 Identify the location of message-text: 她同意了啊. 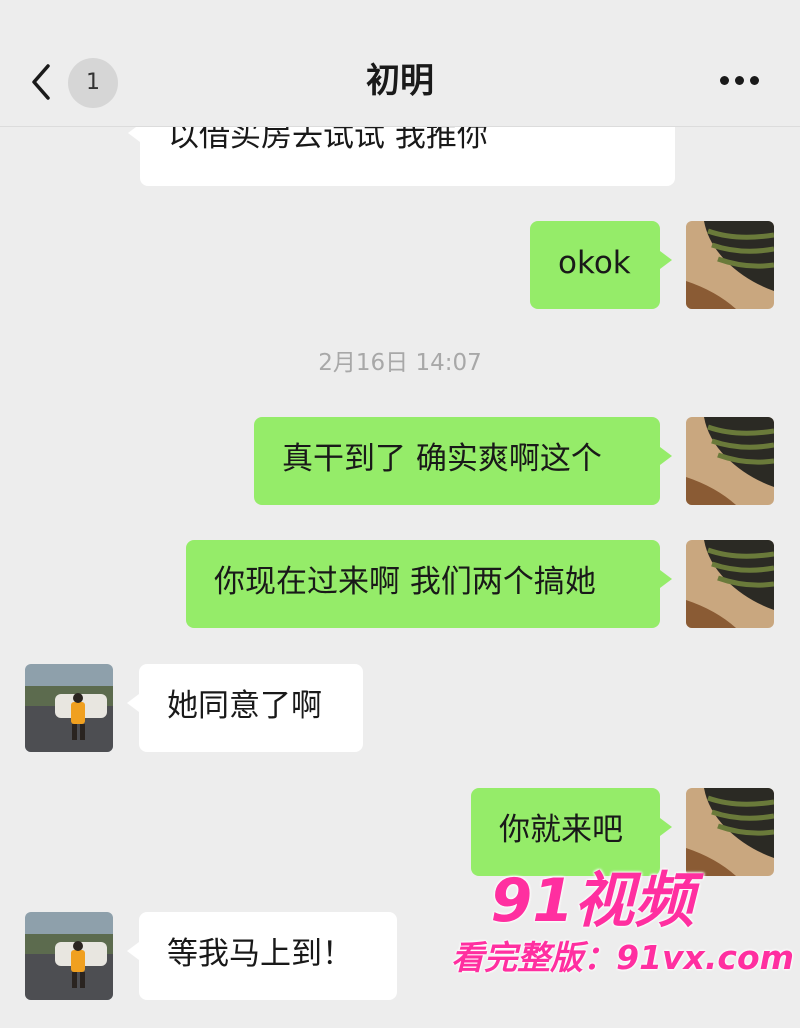
(244, 706).